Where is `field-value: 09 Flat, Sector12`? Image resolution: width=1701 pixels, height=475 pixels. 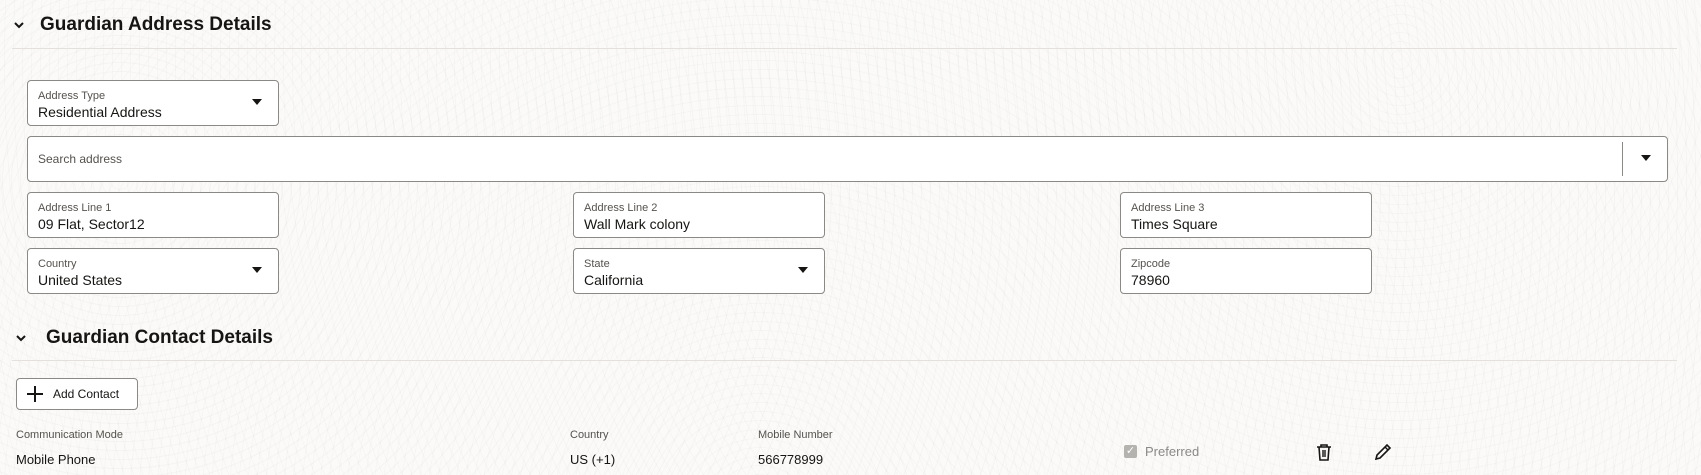 field-value: 09 Flat, Sector12 is located at coordinates (91, 224).